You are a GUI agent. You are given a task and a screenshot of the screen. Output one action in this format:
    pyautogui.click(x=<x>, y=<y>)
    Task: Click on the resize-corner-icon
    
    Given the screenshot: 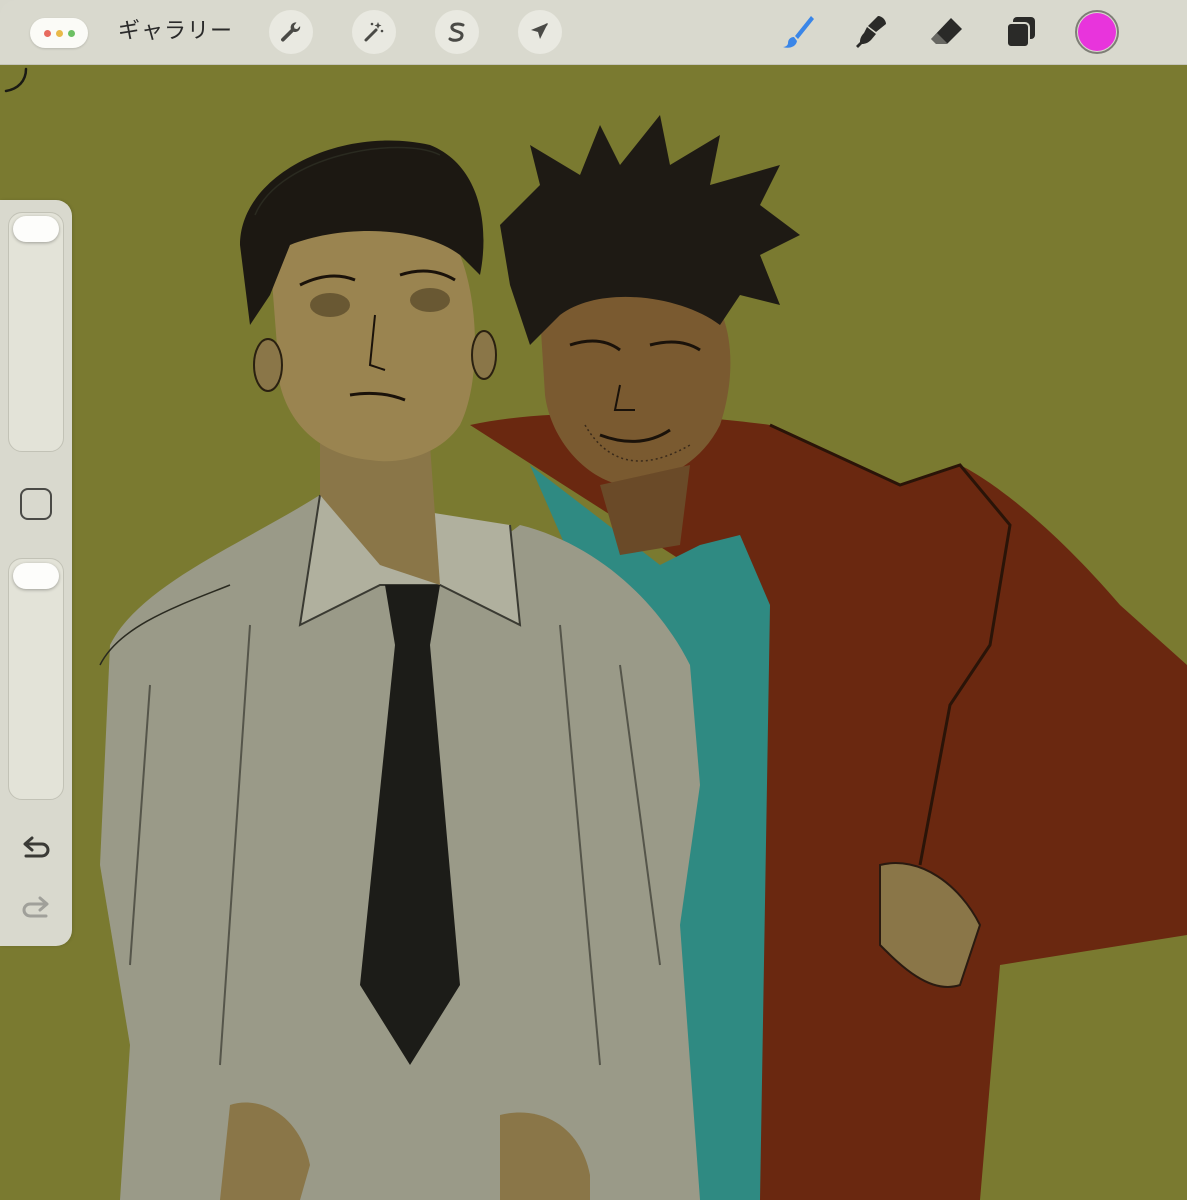 What is the action you would take?
    pyautogui.click(x=16, y=80)
    